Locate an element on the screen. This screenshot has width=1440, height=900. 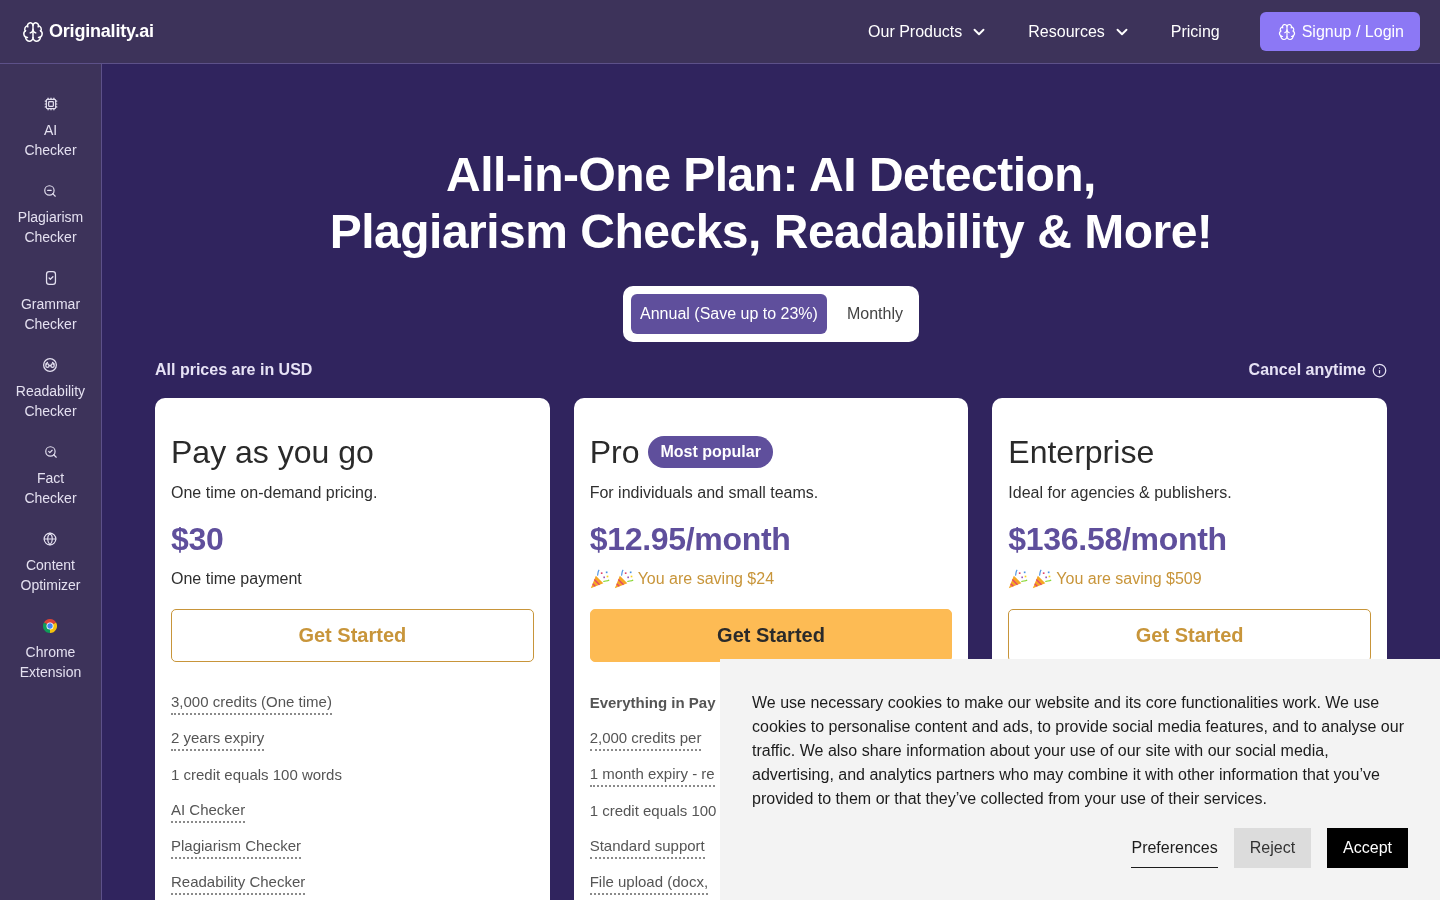
sidebar-link: Readability Checker is located at coordinates (50, 389).